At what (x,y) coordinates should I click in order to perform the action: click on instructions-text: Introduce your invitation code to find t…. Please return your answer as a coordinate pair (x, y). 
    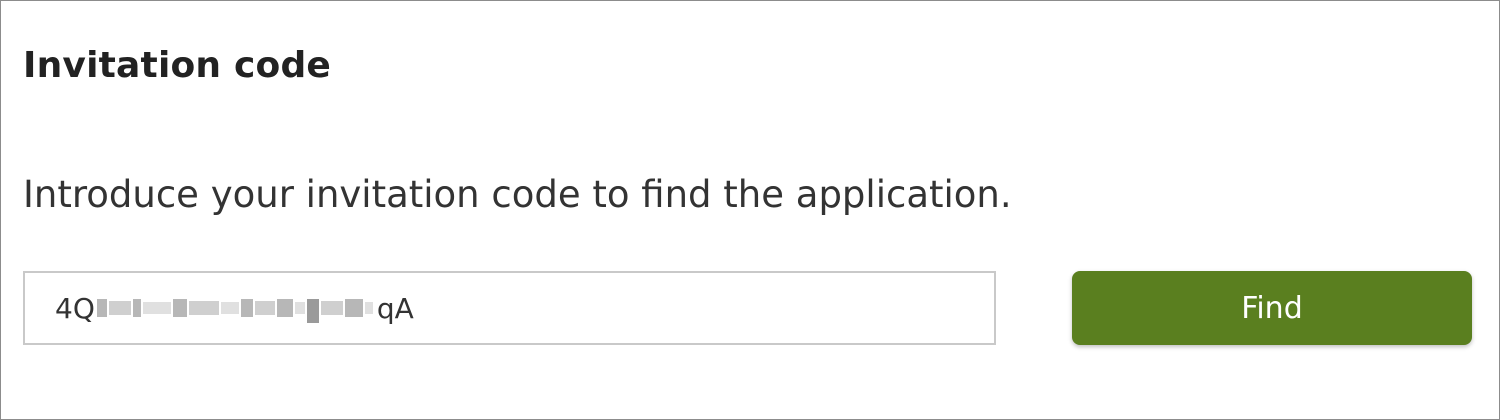
    Looking at the image, I should click on (517, 194).